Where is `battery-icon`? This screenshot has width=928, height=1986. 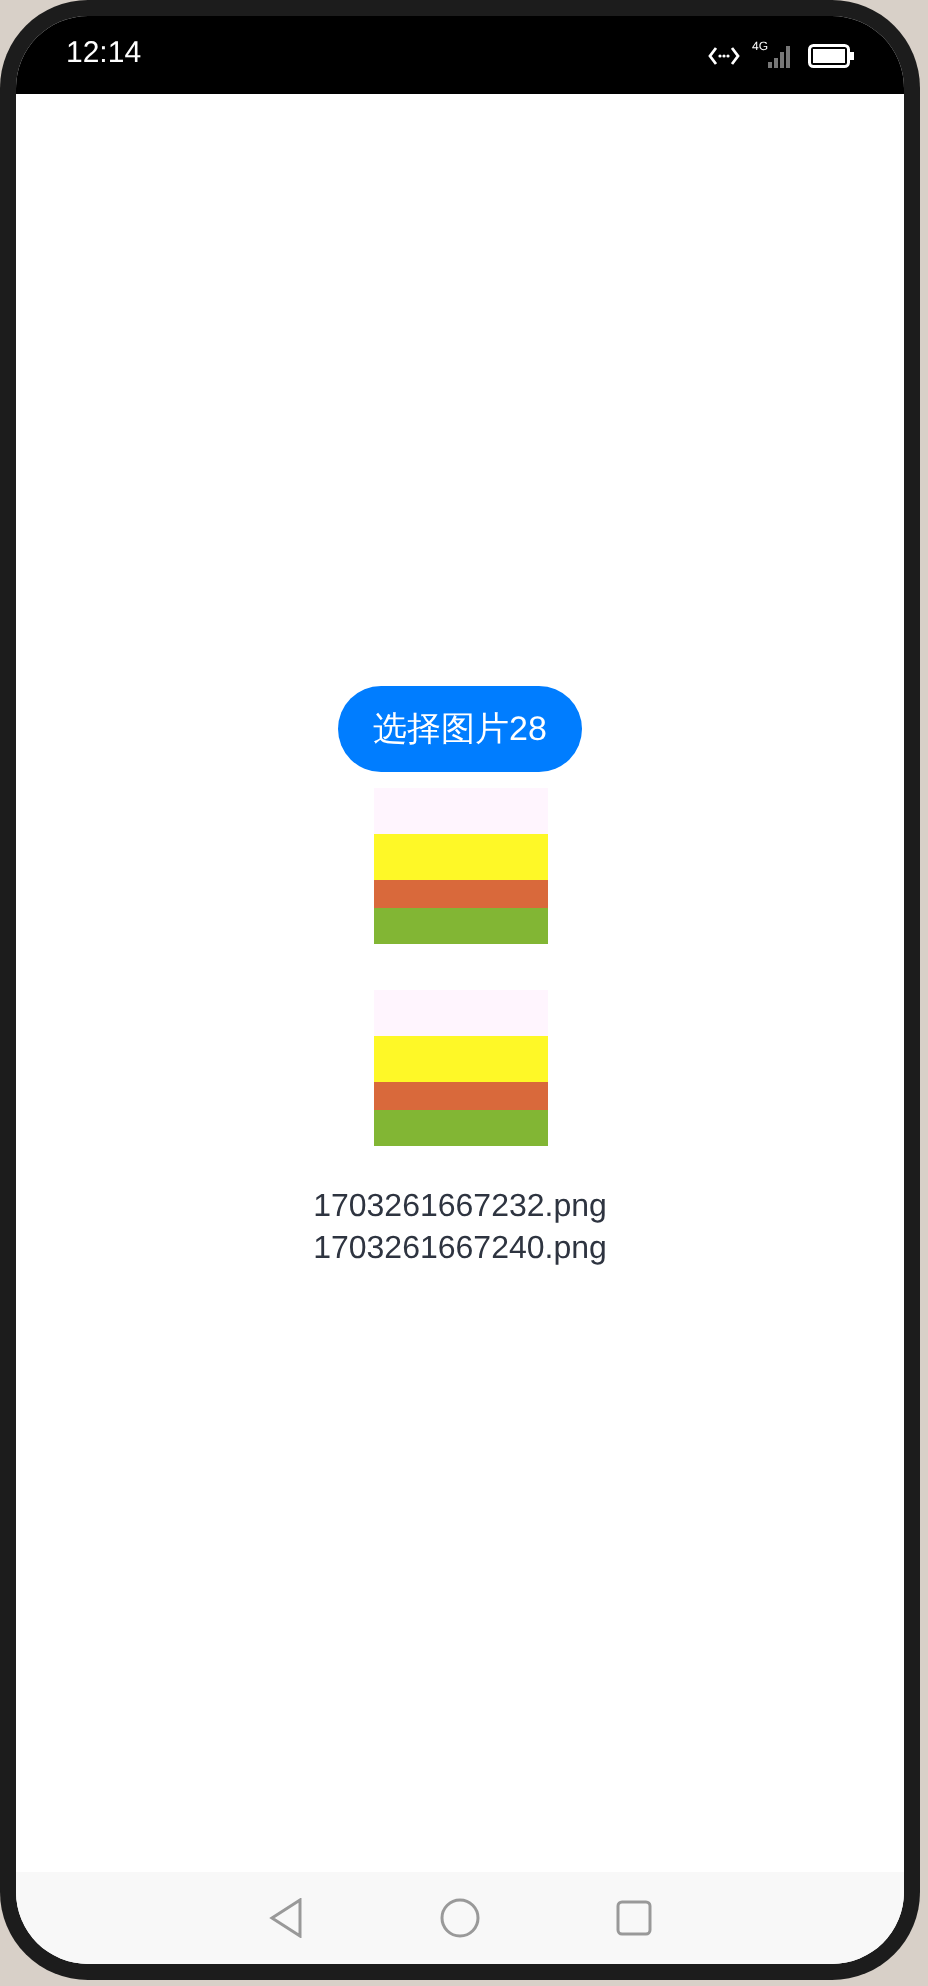
battery-icon is located at coordinates (831, 55).